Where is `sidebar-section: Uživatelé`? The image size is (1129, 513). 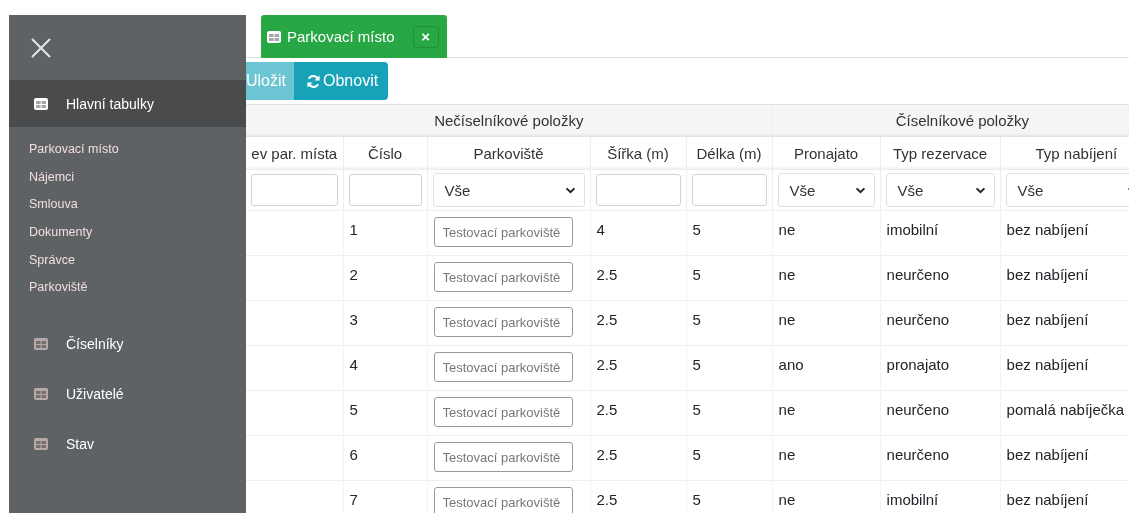
sidebar-section: Uživatelé is located at coordinates (127, 394).